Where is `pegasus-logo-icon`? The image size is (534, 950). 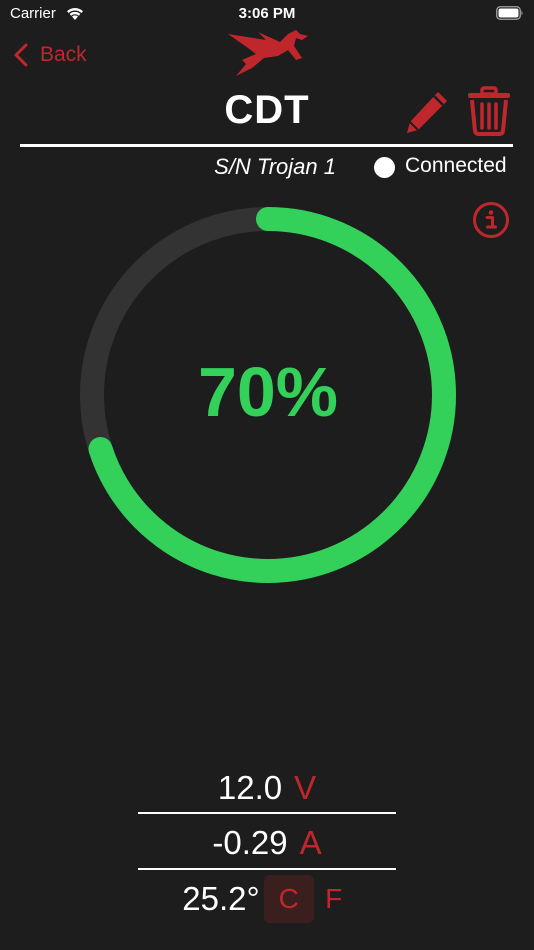
pegasus-logo-icon is located at coordinates (268, 53).